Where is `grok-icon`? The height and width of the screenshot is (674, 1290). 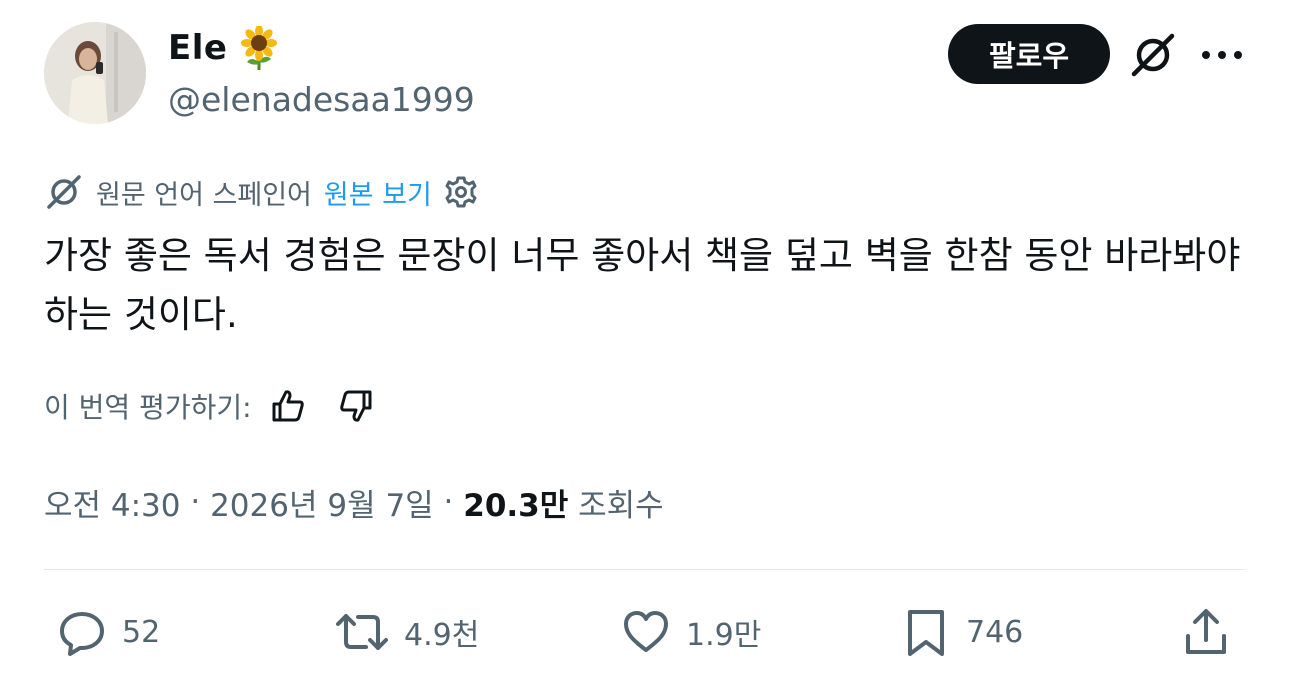
grok-icon is located at coordinates (1153, 55).